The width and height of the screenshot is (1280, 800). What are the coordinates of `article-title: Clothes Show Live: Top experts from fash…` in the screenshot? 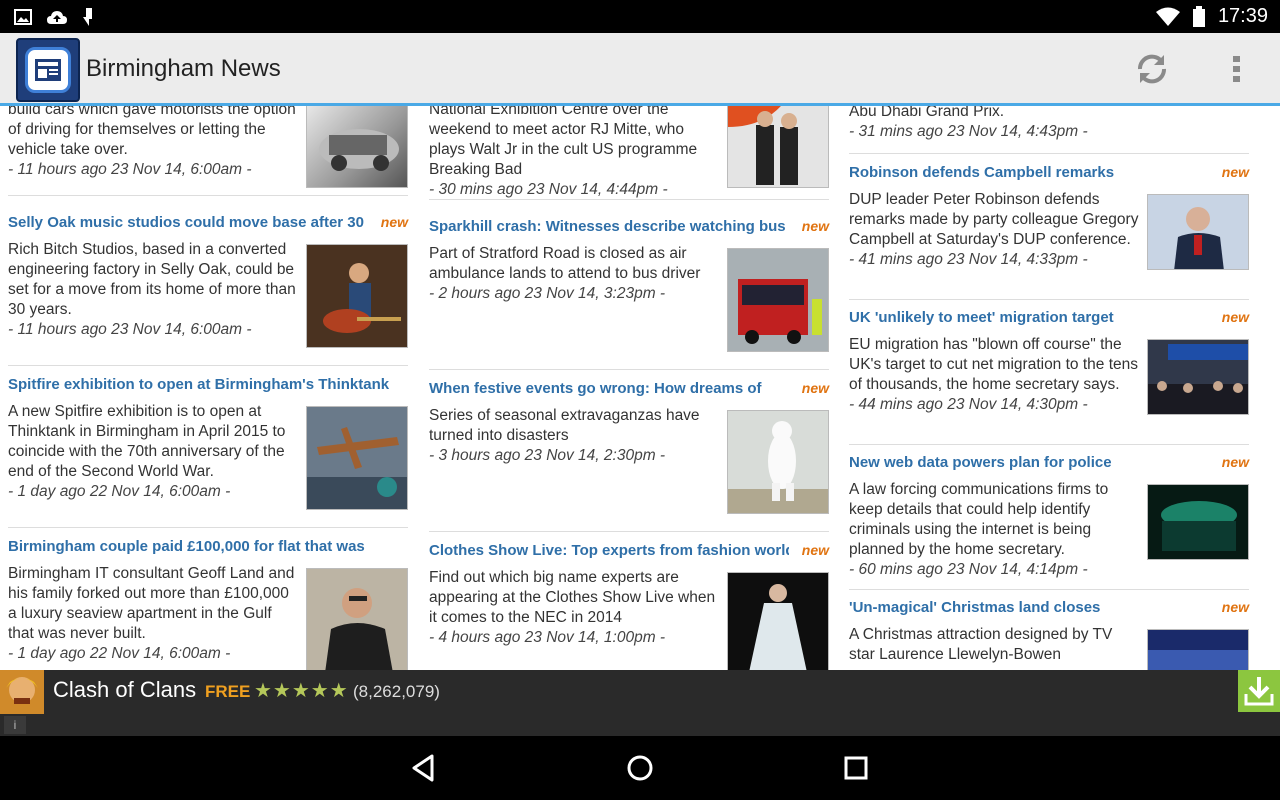 It's located at (609, 550).